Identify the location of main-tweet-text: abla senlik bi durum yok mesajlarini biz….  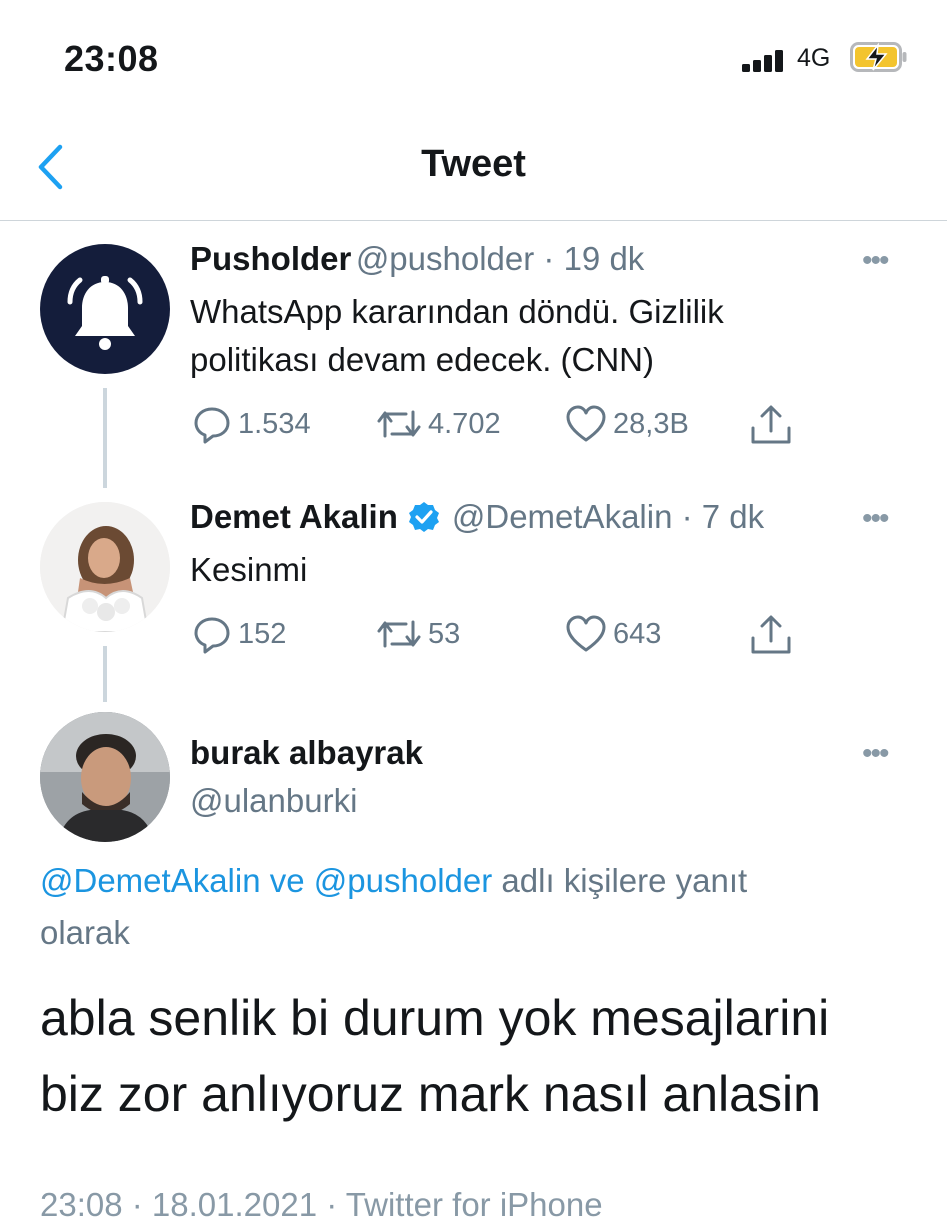
(480, 1056).